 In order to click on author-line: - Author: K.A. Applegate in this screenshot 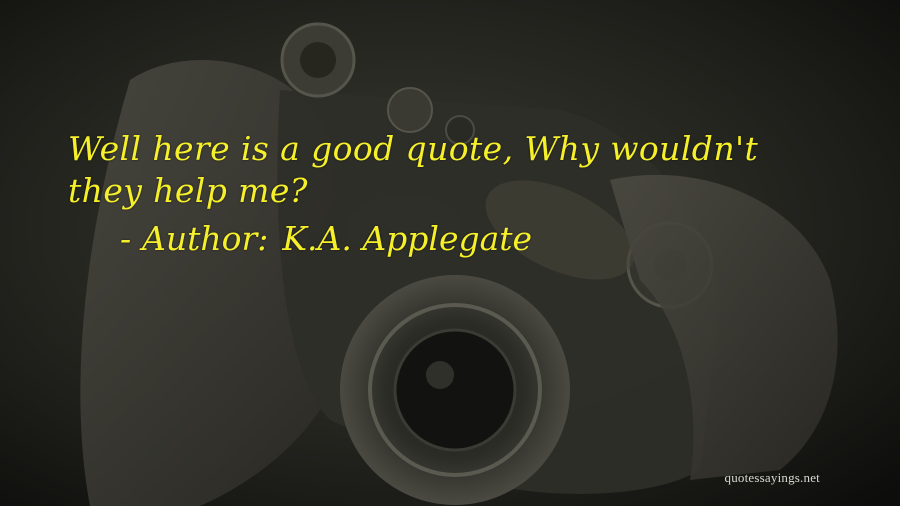, I will do `click(479, 239)`.